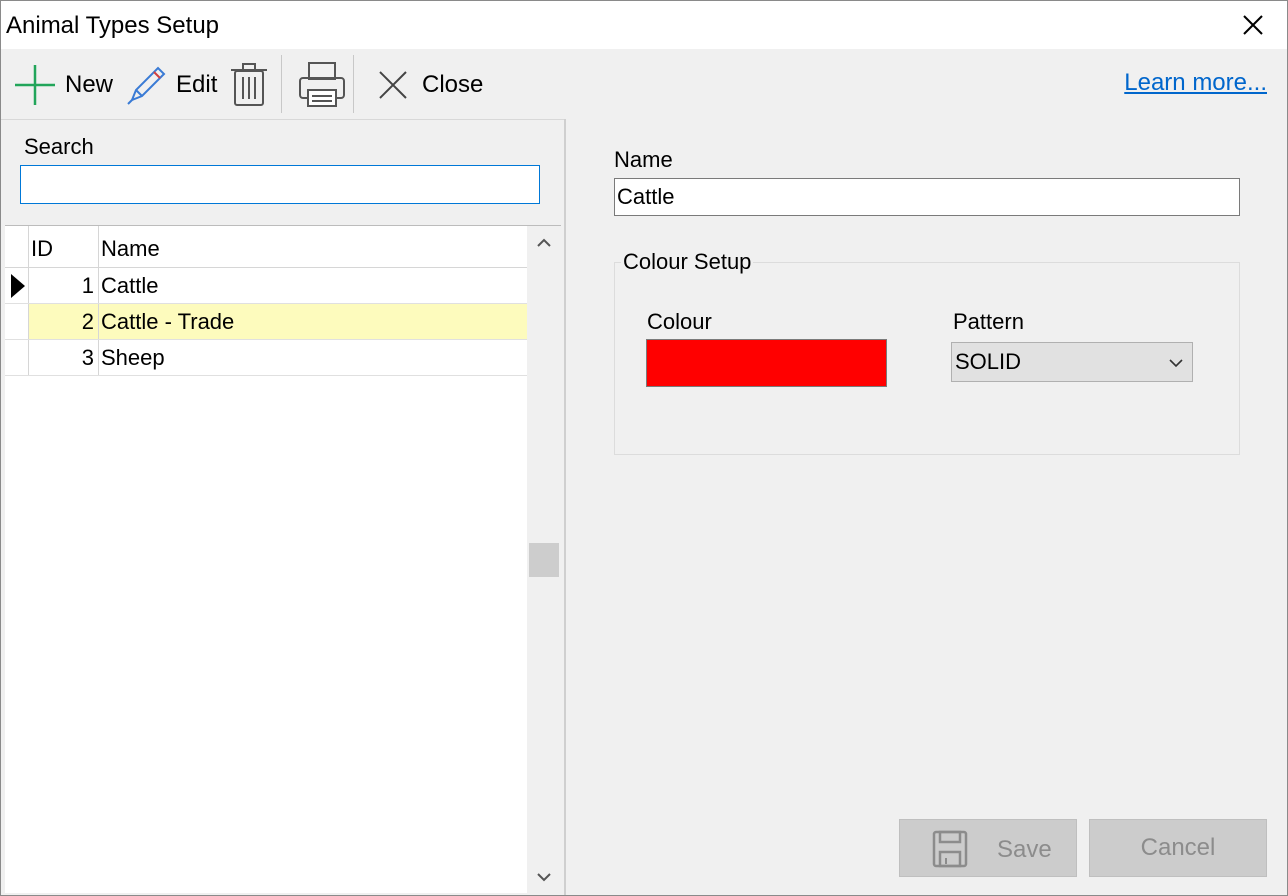 The width and height of the screenshot is (1288, 896). I want to click on window-title: Animal Types Setup, so click(113, 25).